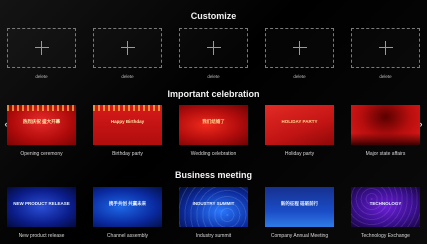 This screenshot has width=427, height=244. Describe the element at coordinates (213, 175) in the screenshot. I see `business-section-title: Business meeting` at that location.